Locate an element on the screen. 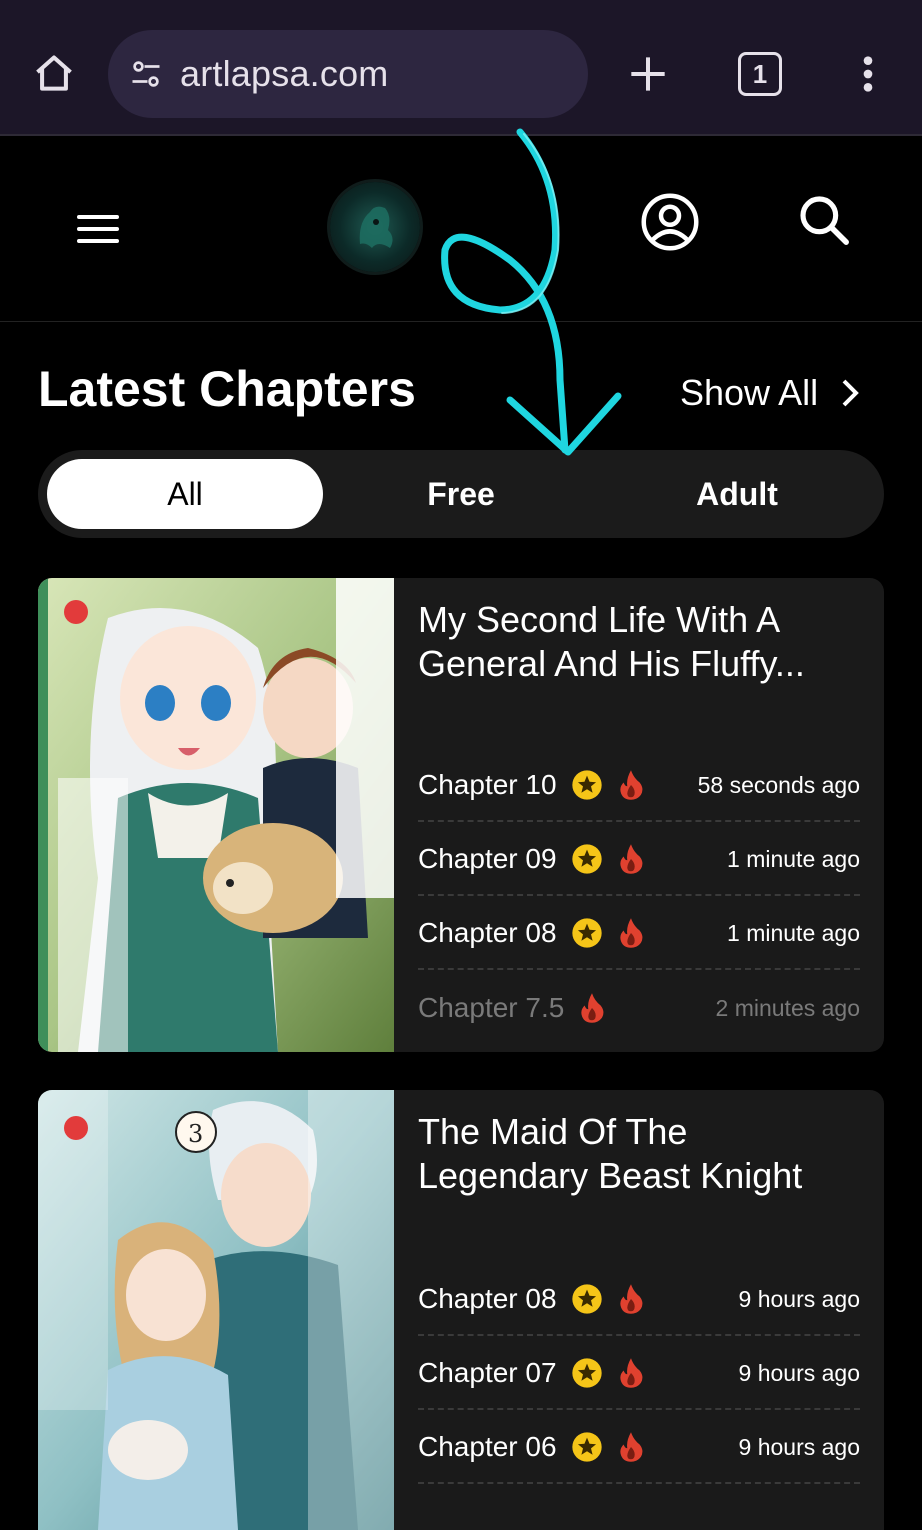 This screenshot has height=1530, width=922. search-icon is located at coordinates (824, 220).